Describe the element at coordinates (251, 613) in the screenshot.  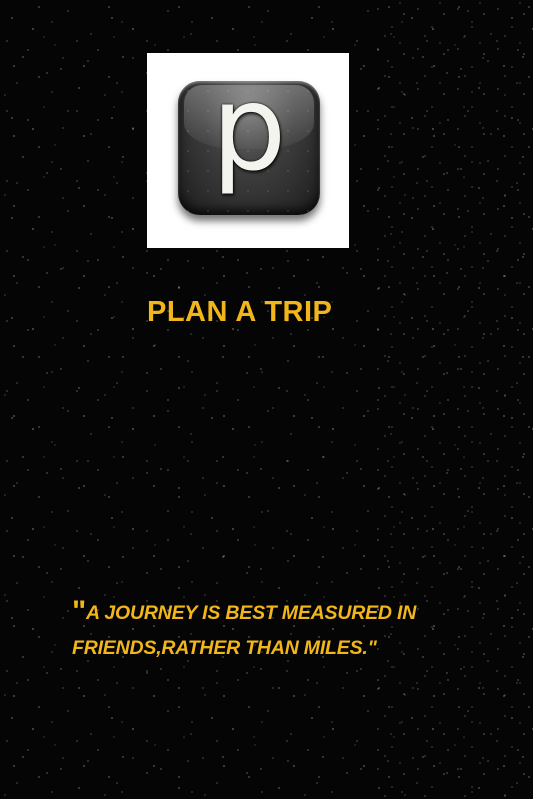
I see `quote-line-1: A JOURNEY IS BEST MEASURED IN` at that location.